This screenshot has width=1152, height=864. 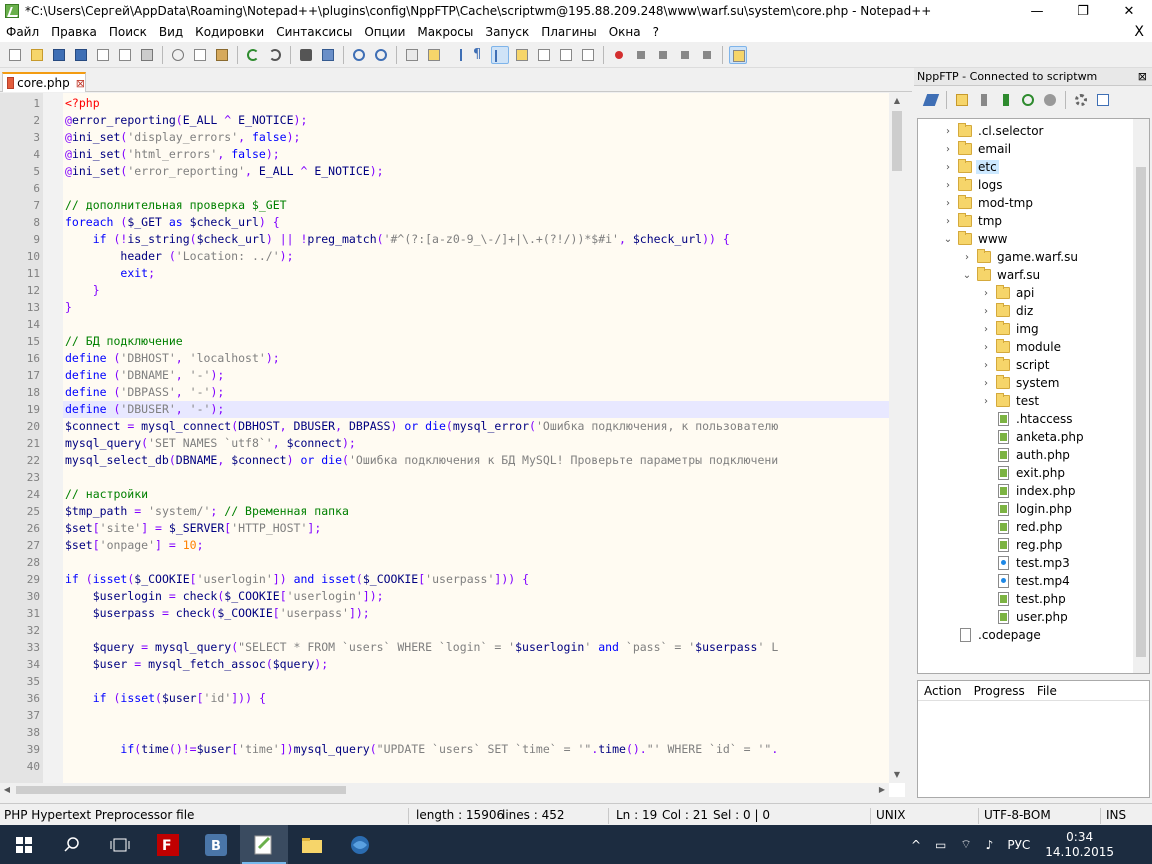 What do you see at coordinates (965, 844) in the screenshot?
I see `wifi-icon: ⌔` at bounding box center [965, 844].